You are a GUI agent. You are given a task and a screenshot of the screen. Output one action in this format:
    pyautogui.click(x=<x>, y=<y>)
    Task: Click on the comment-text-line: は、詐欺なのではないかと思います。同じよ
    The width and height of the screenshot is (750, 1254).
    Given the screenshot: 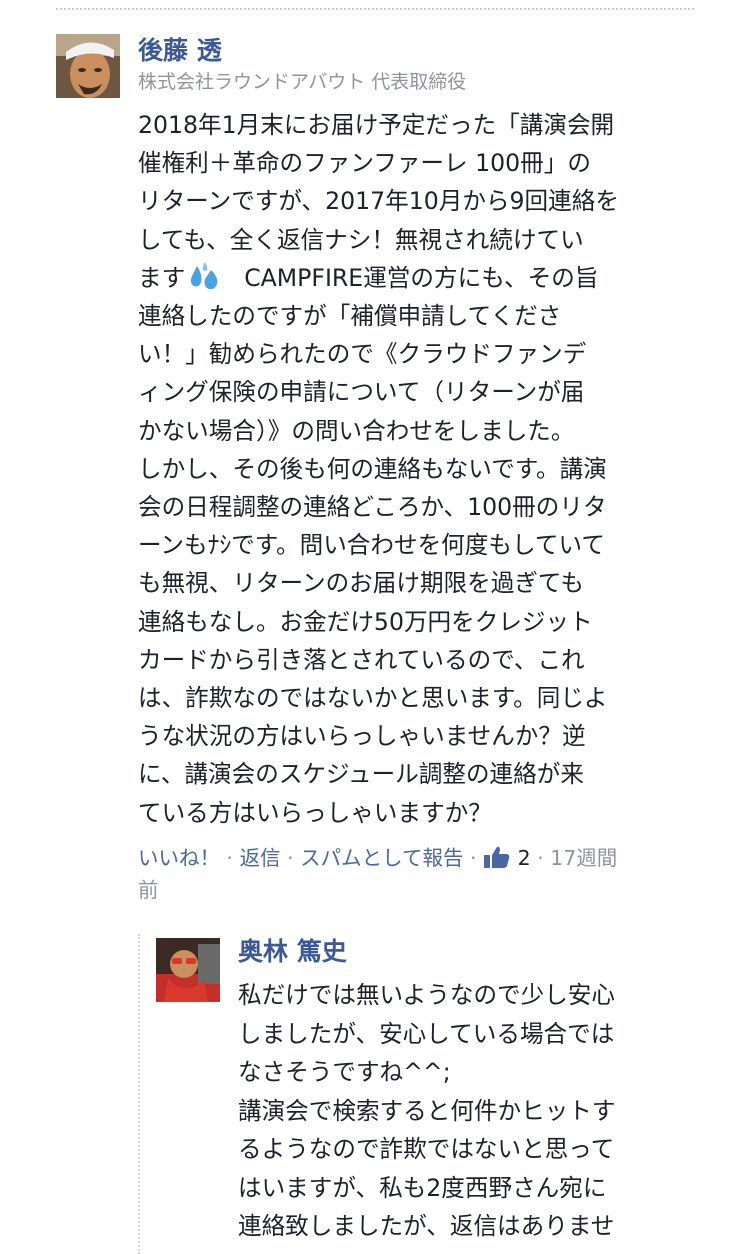 What is the action you would take?
    pyautogui.click(x=373, y=698)
    